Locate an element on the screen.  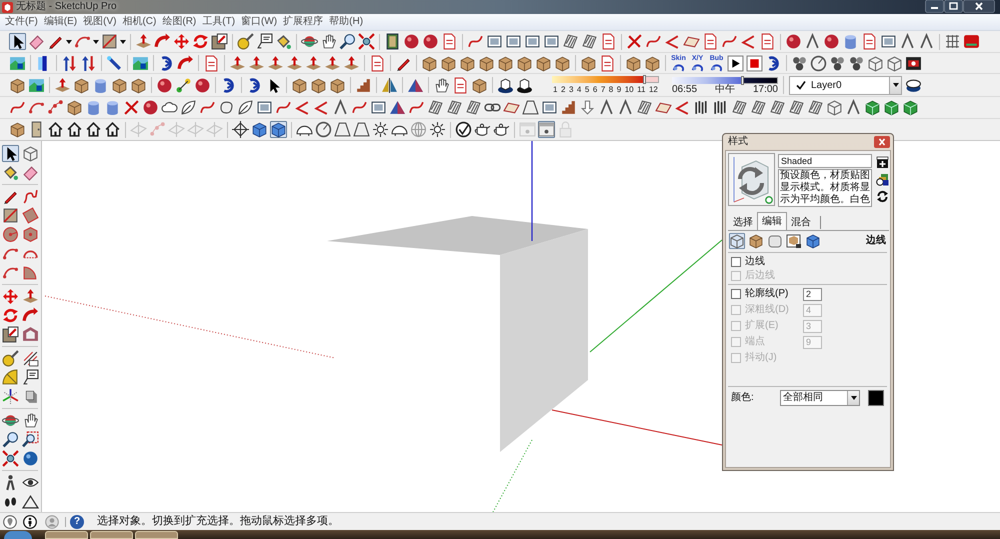
maximize-icon is located at coordinates (953, 6).